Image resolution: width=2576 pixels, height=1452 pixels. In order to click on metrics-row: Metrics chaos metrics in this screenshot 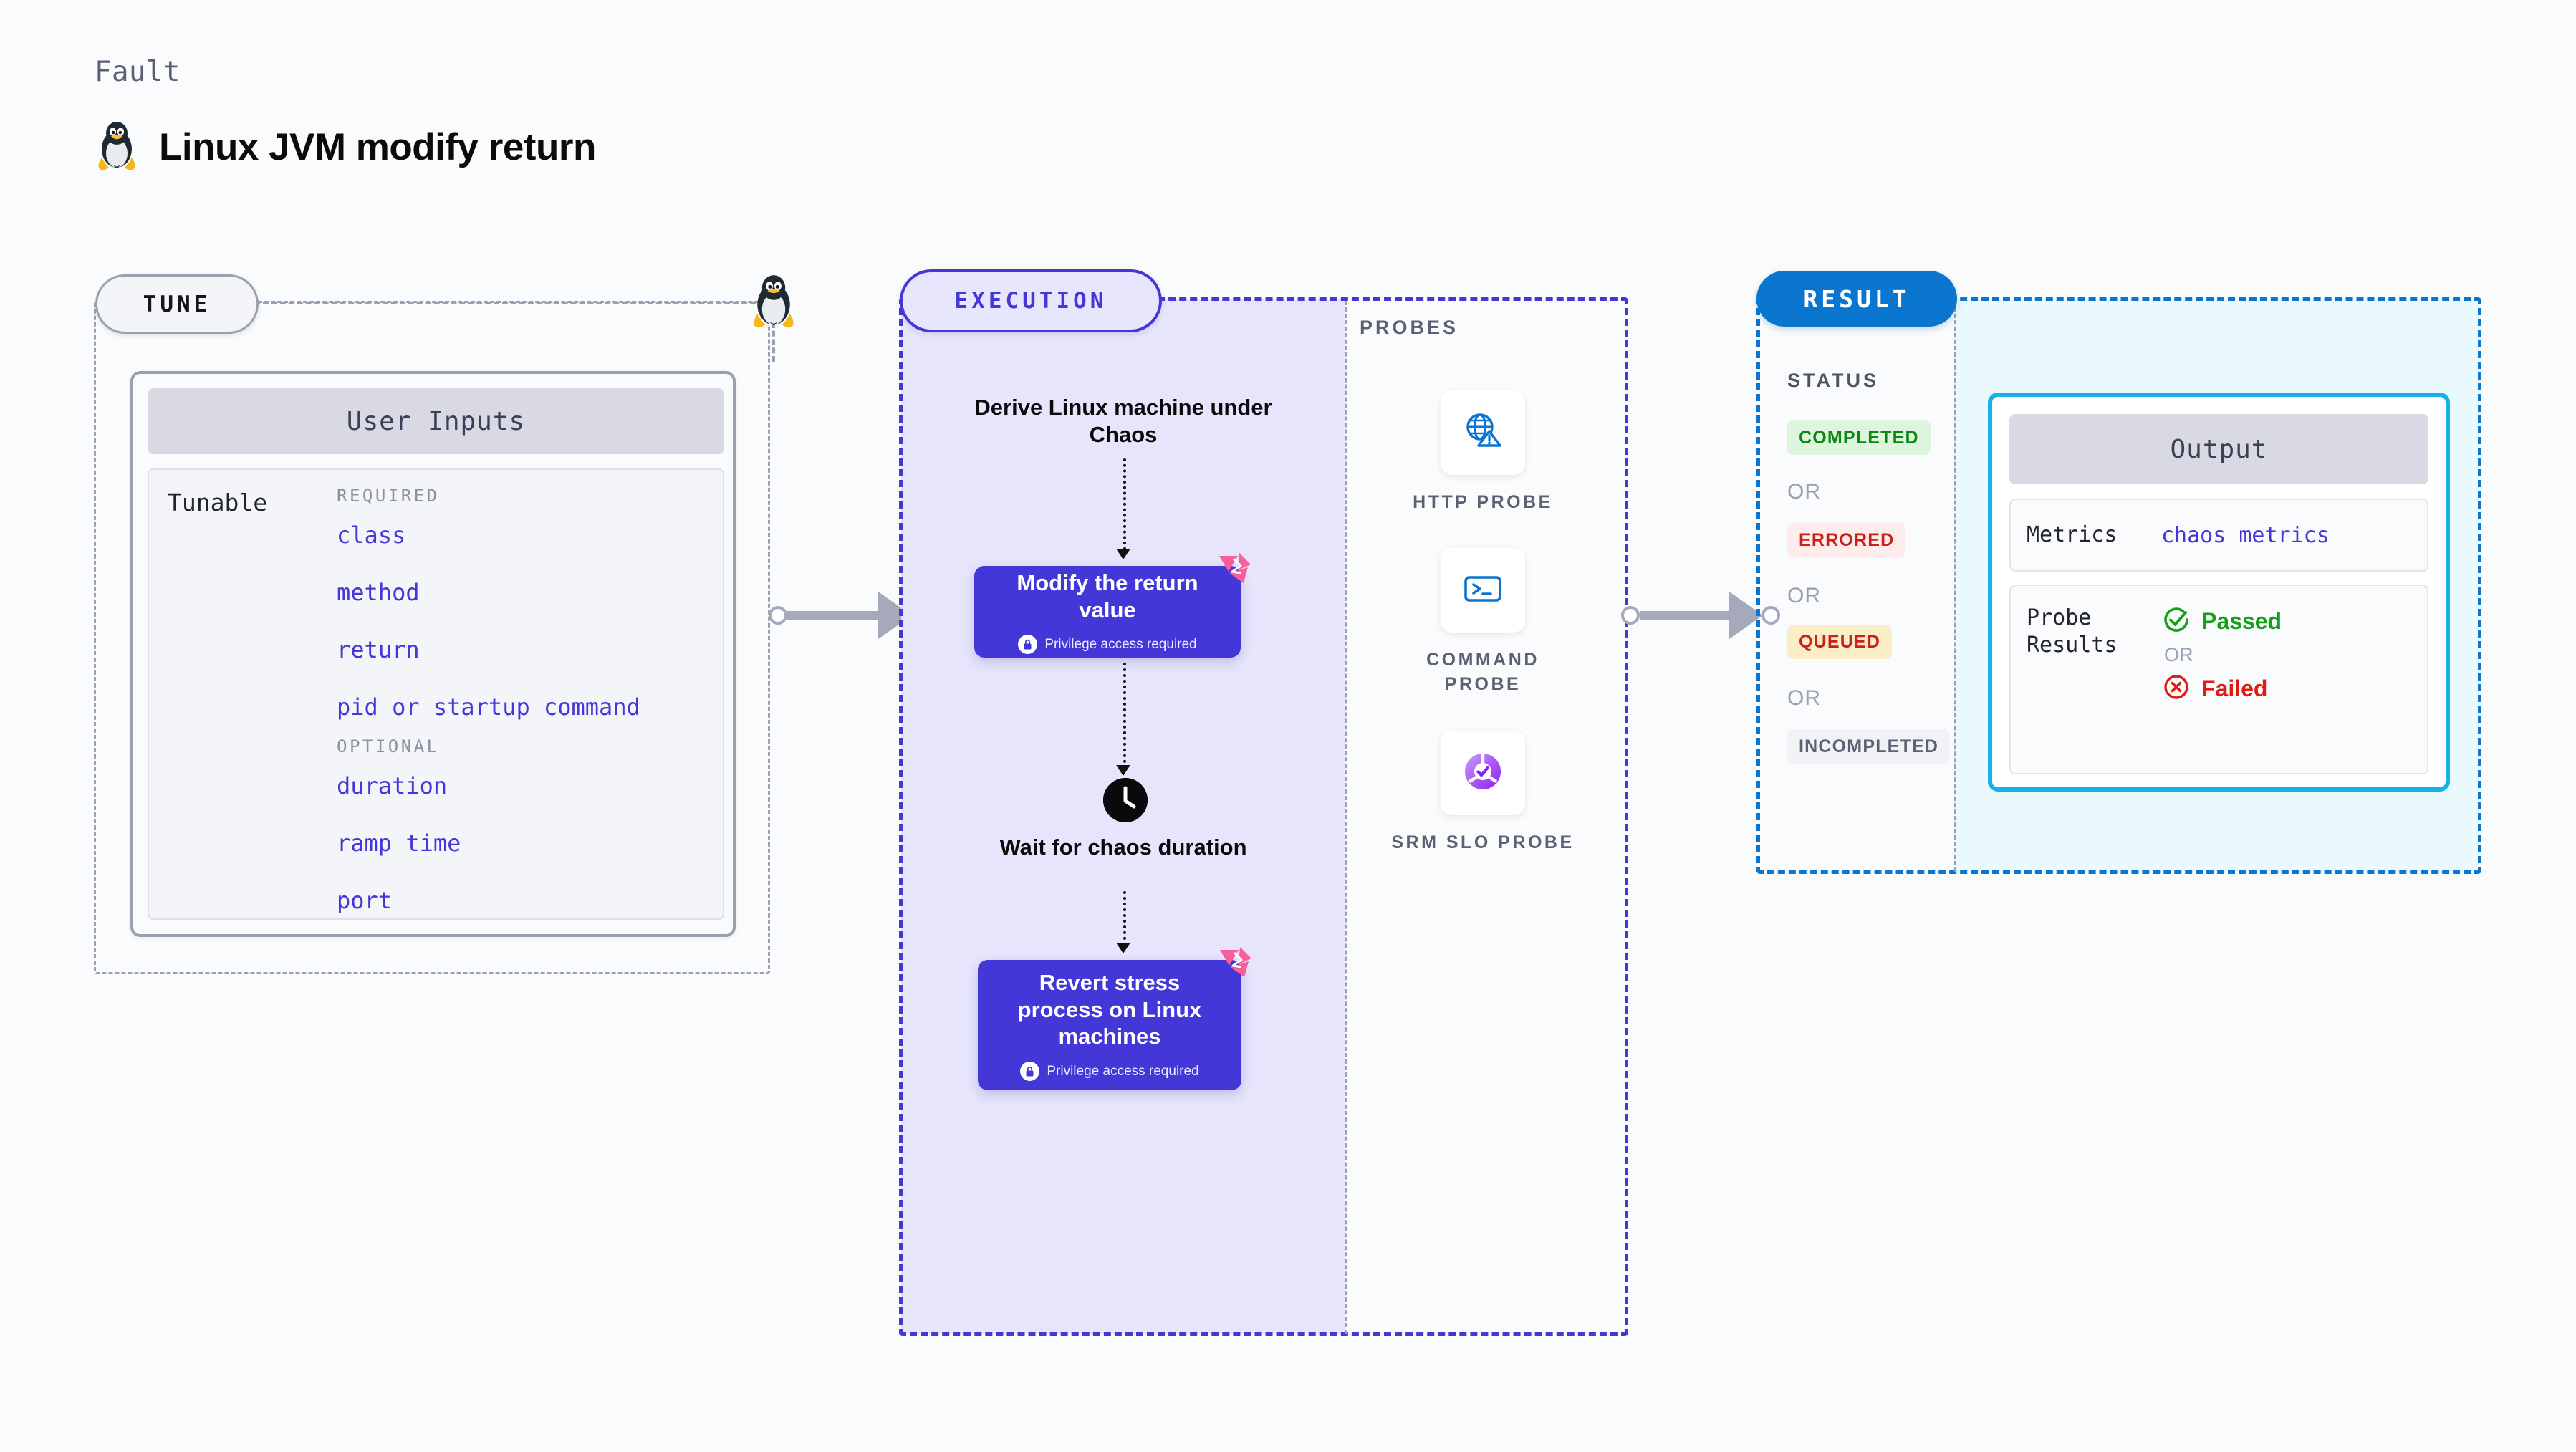, I will do `click(2218, 535)`.